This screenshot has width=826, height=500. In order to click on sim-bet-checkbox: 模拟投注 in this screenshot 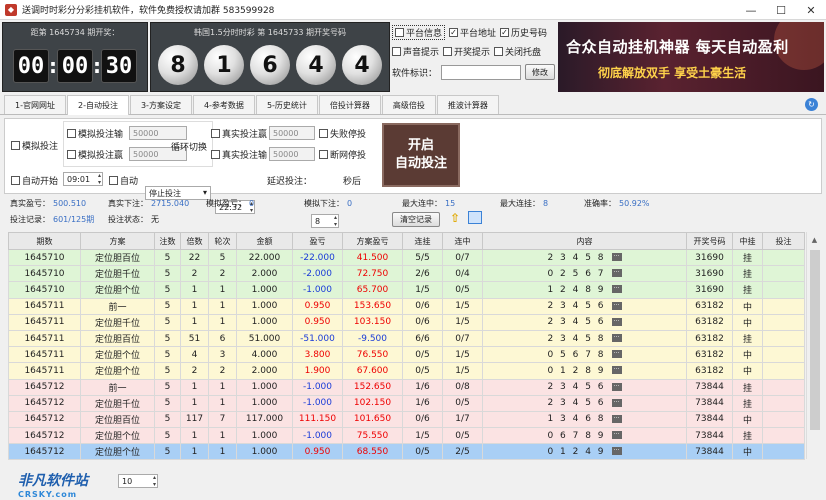, I will do `click(34, 145)`.